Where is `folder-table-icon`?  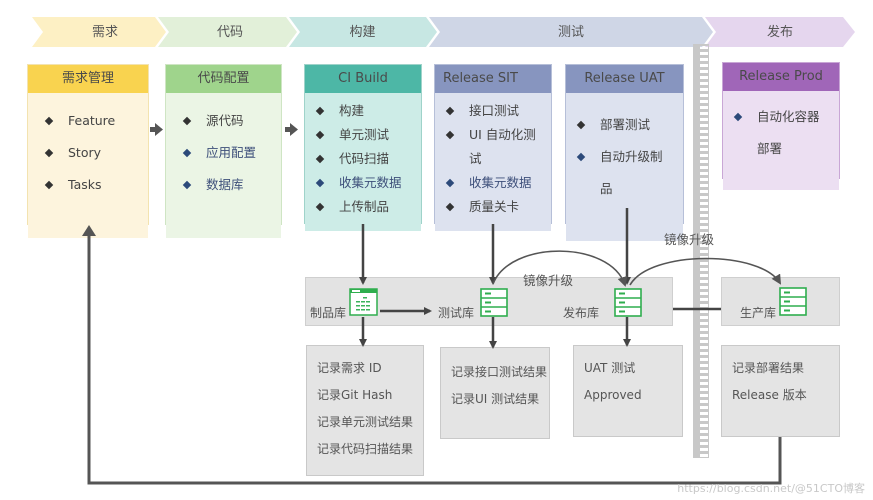
folder-table-icon is located at coordinates (363, 302).